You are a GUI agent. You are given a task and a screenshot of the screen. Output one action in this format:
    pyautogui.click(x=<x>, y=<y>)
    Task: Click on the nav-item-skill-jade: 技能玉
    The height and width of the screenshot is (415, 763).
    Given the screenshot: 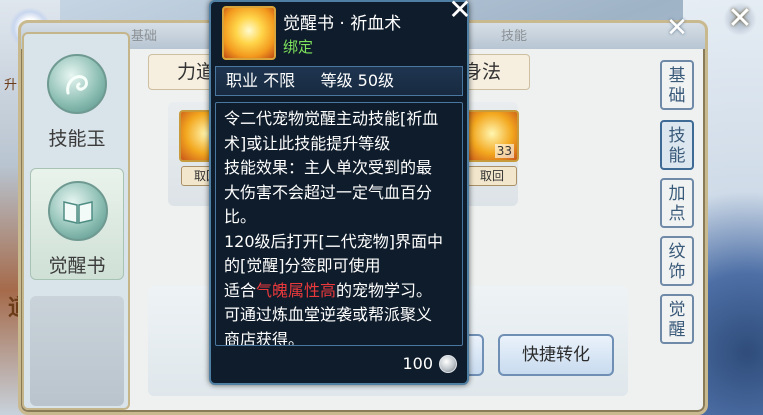 What is the action you would take?
    pyautogui.click(x=77, y=98)
    